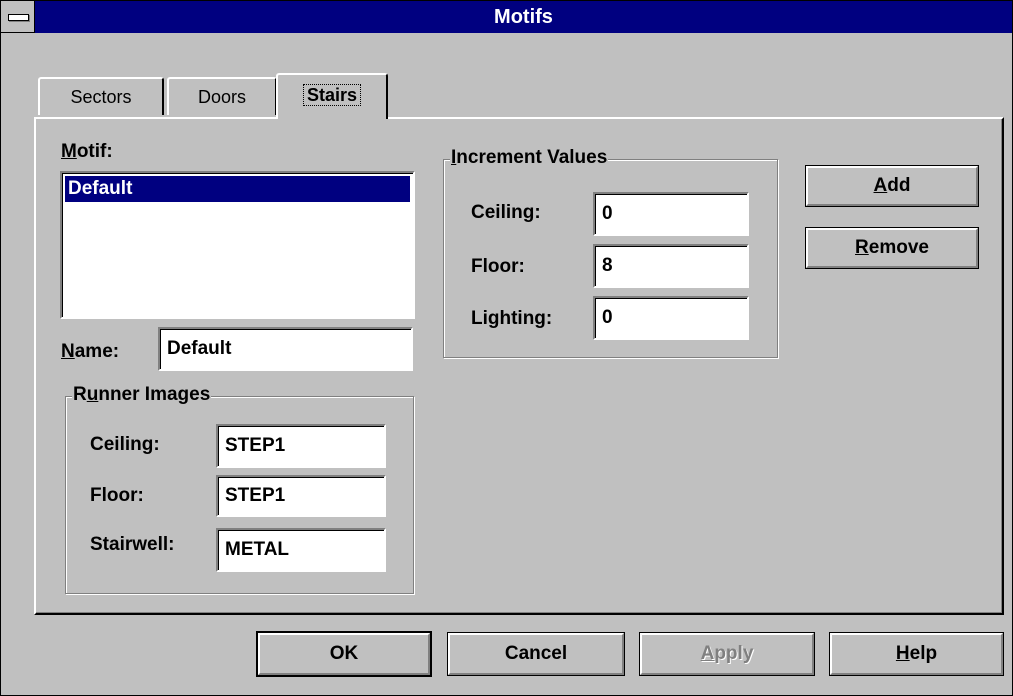  I want to click on help-button: Help, so click(916, 654).